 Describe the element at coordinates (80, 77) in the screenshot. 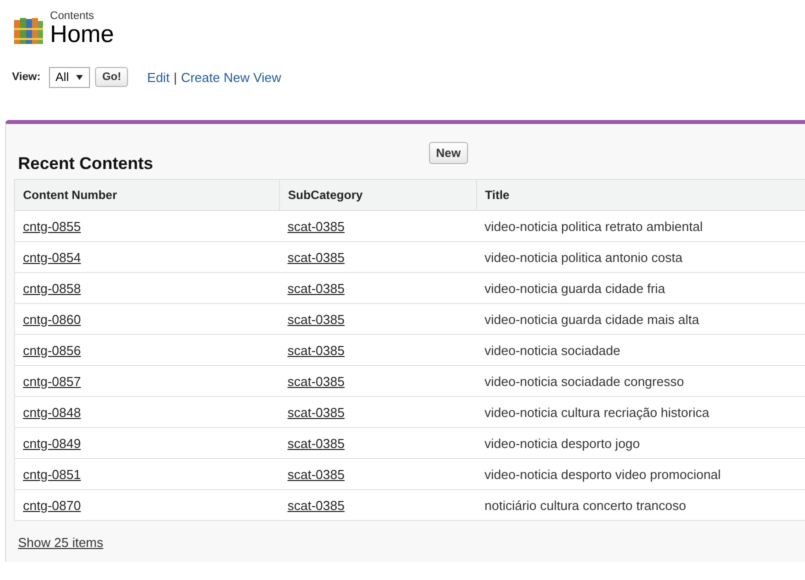

I see `dropdown-caret-icon` at that location.